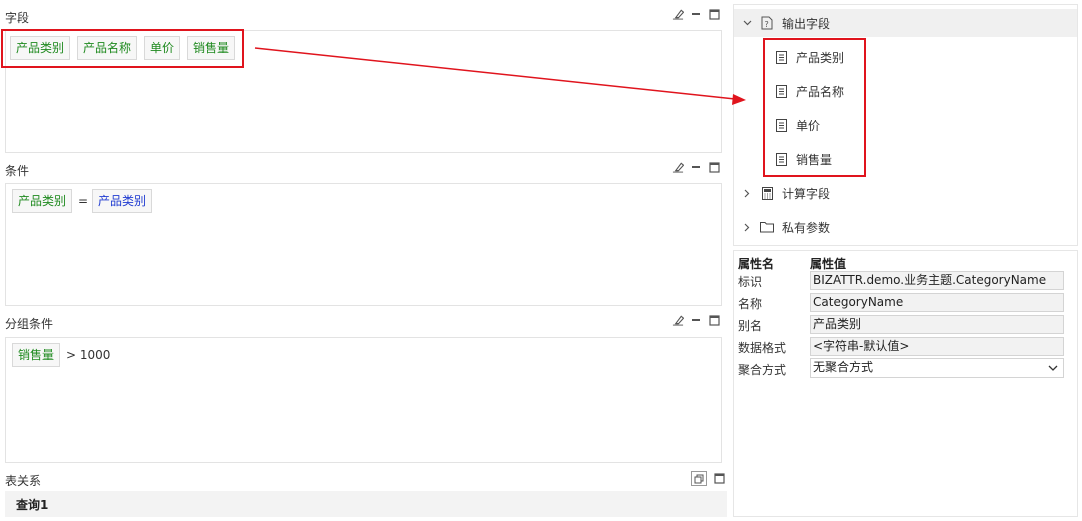 This screenshot has height=521, width=1082. Describe the element at coordinates (750, 282) in the screenshot. I see `prop-name-id: 标识` at that location.